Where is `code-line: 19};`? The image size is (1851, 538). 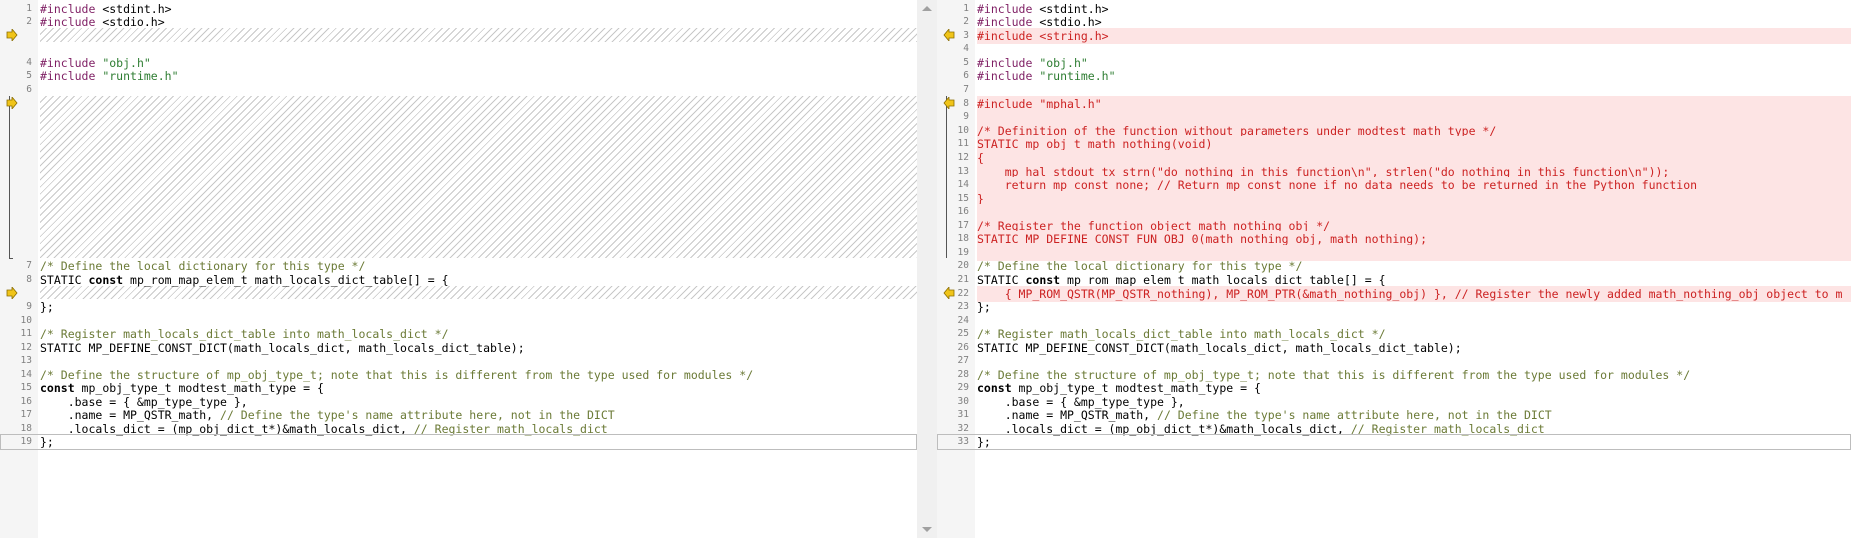 code-line: 19}; is located at coordinates (458, 442).